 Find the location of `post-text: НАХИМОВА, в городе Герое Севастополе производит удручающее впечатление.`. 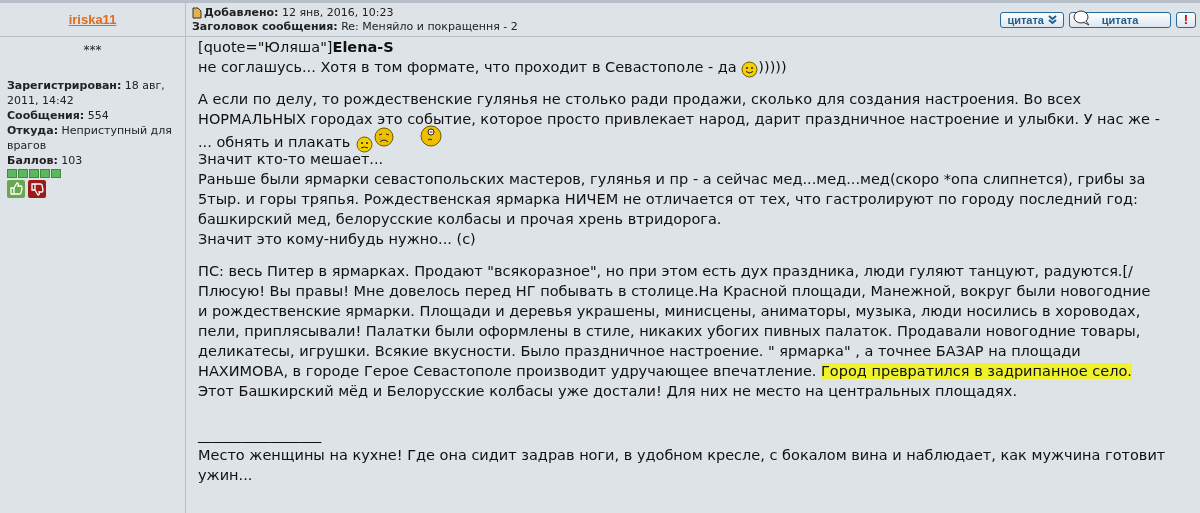

post-text: НАХИМОВА, в городе Герое Севастополе производит удручающее впечатление. is located at coordinates (508, 371).